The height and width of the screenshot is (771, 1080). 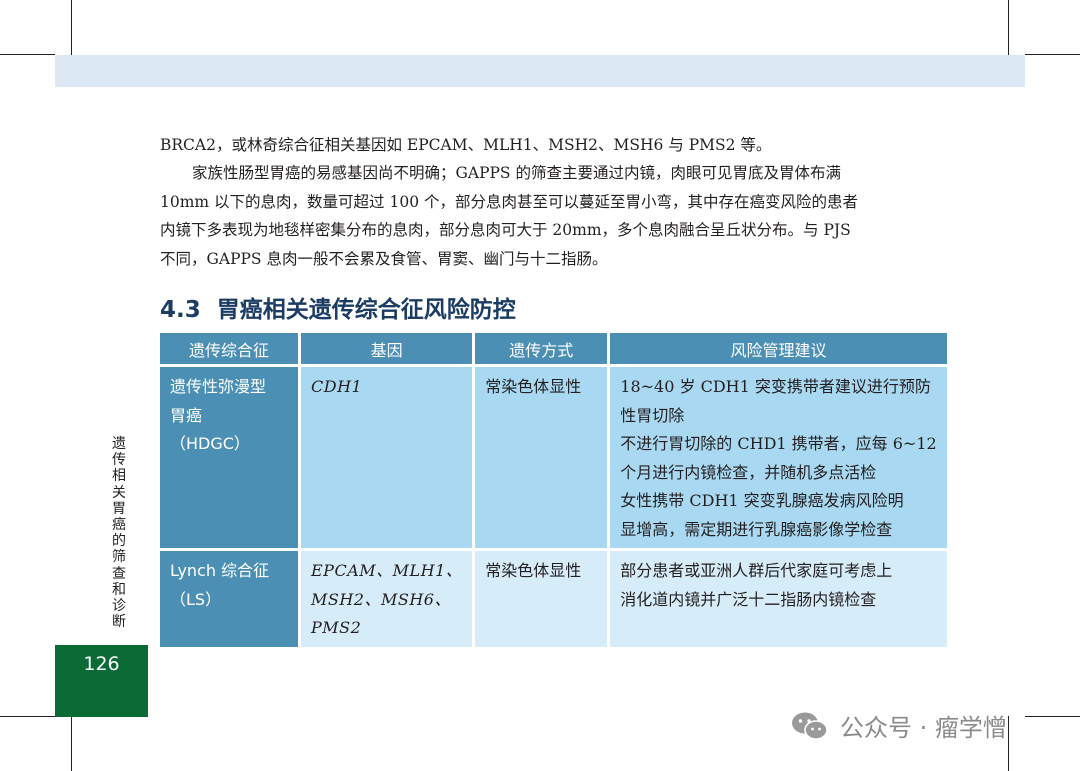 I want to click on side-char: 胃, so click(x=119, y=508).